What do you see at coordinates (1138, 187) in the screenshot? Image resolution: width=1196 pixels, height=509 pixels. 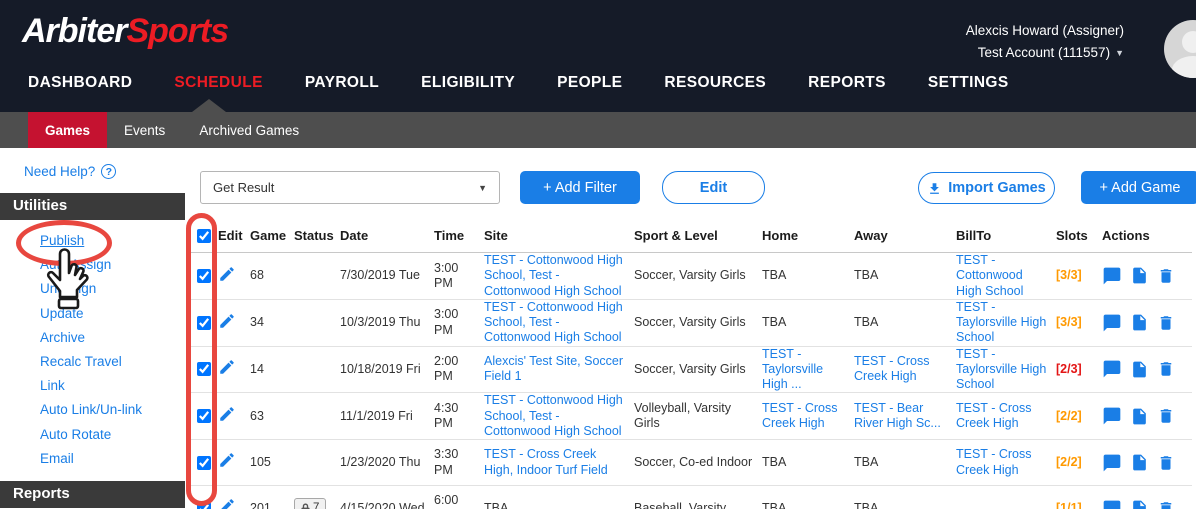 I see `add-game-button: + Add Game` at bounding box center [1138, 187].